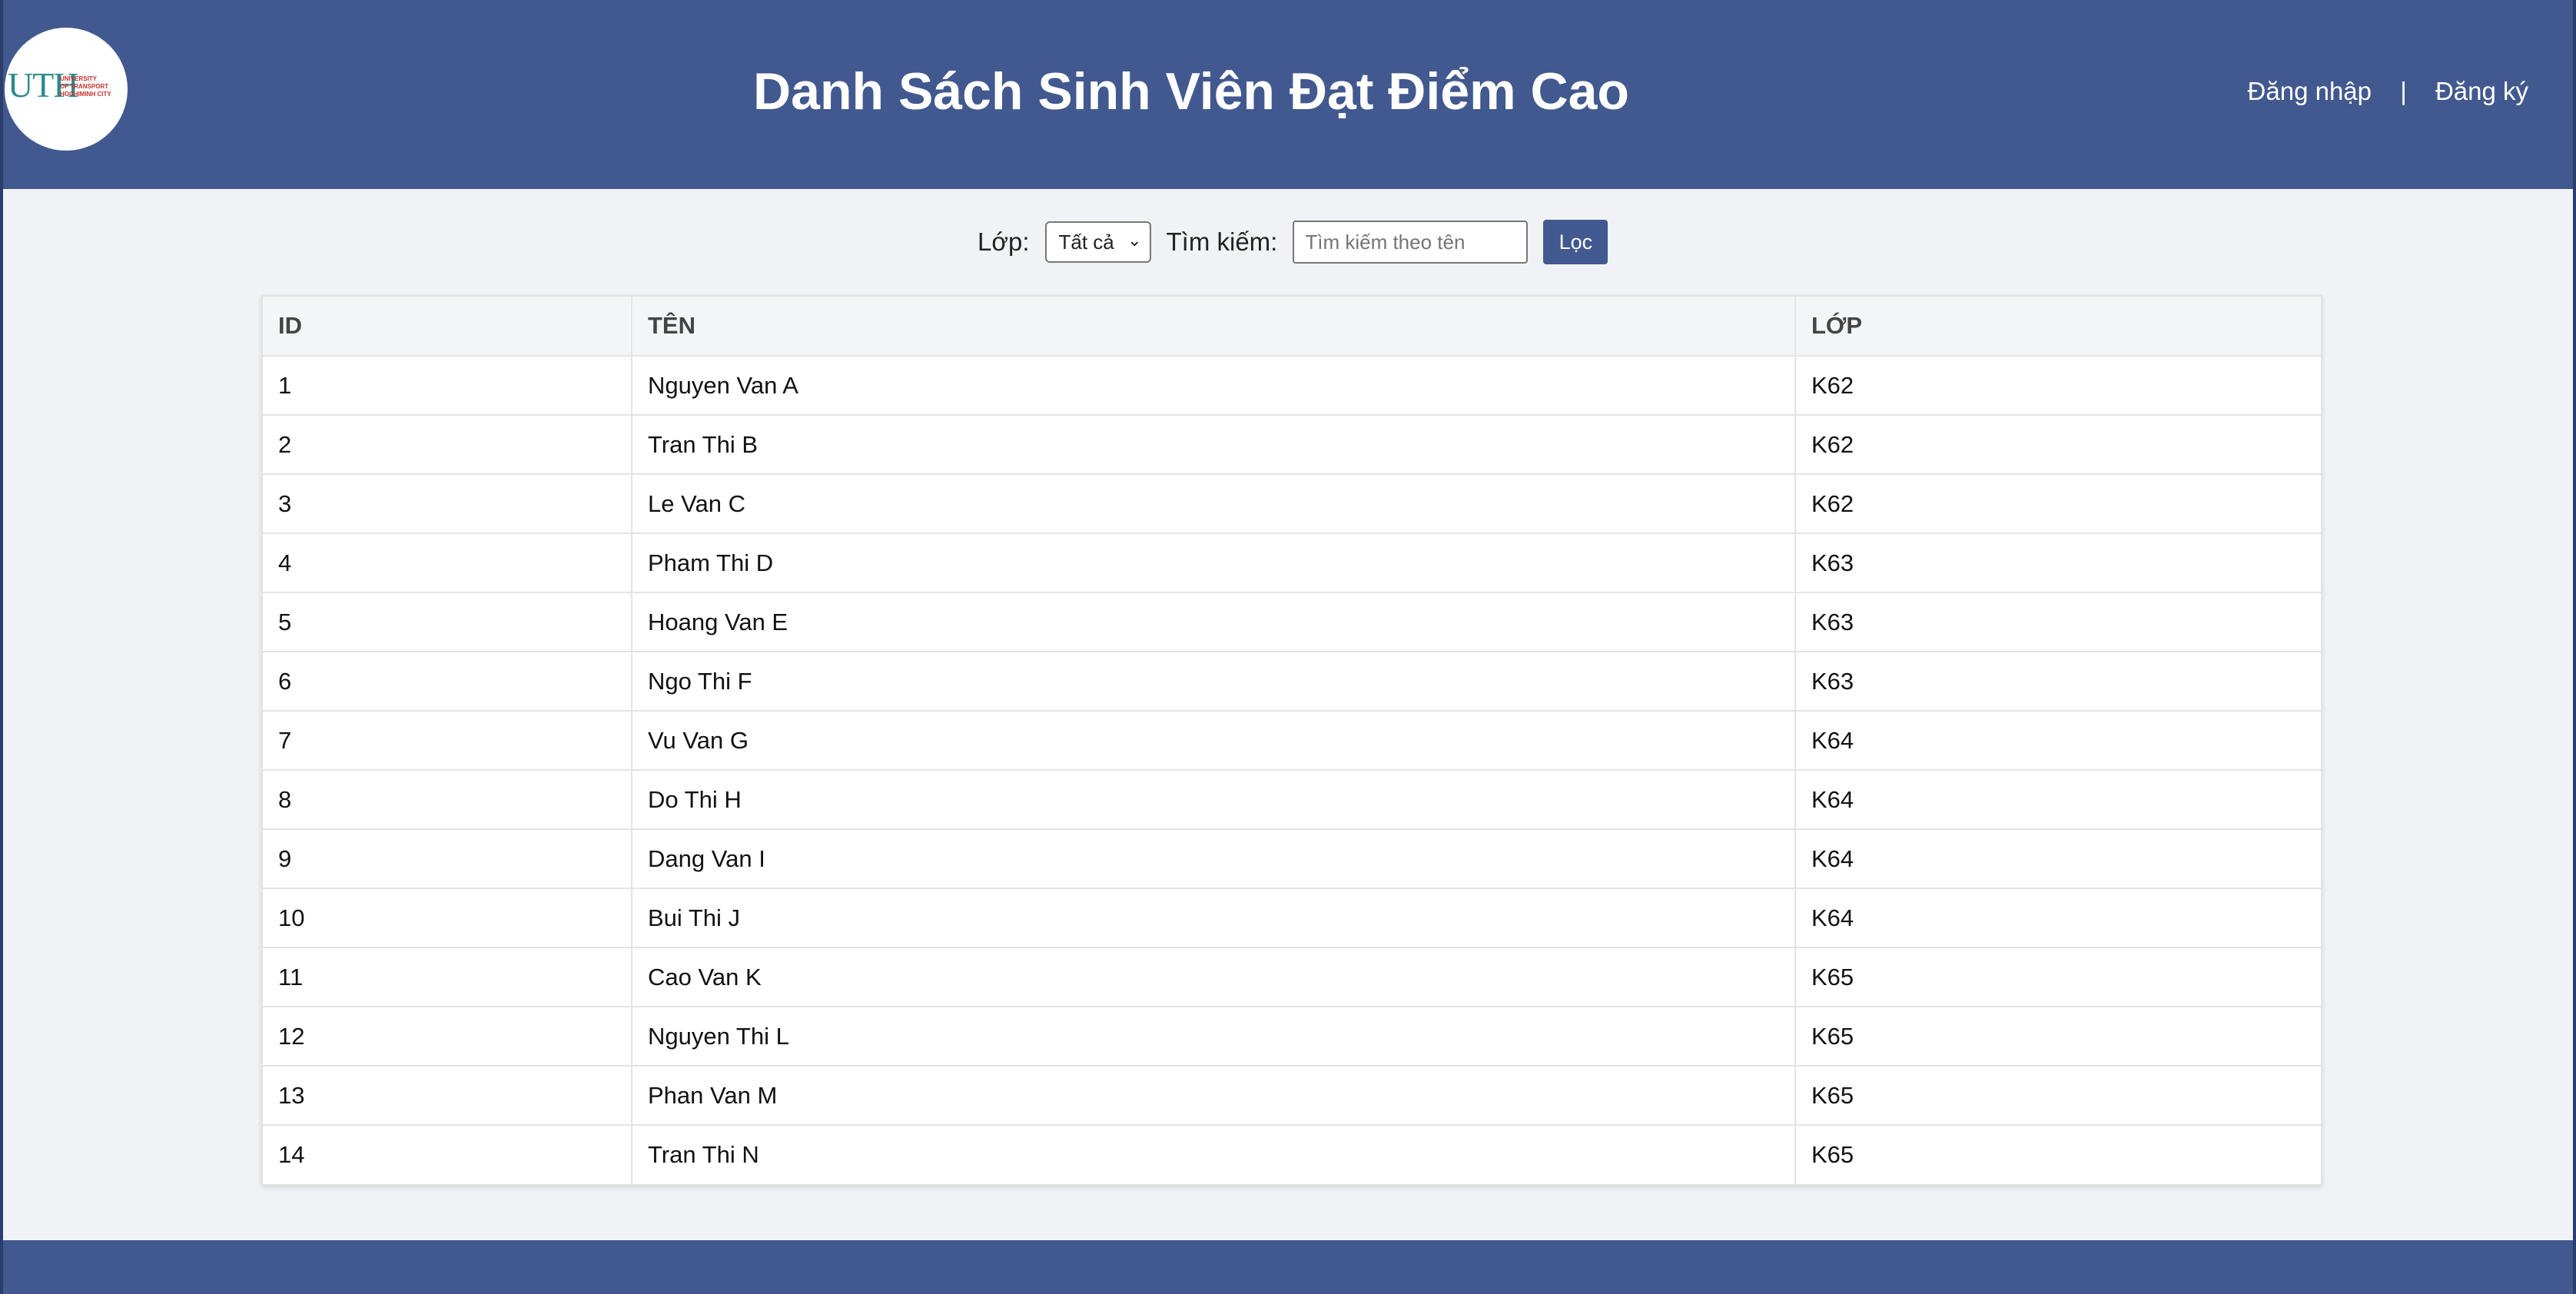  Describe the element at coordinates (448, 622) in the screenshot. I see `cell-id: 5` at that location.